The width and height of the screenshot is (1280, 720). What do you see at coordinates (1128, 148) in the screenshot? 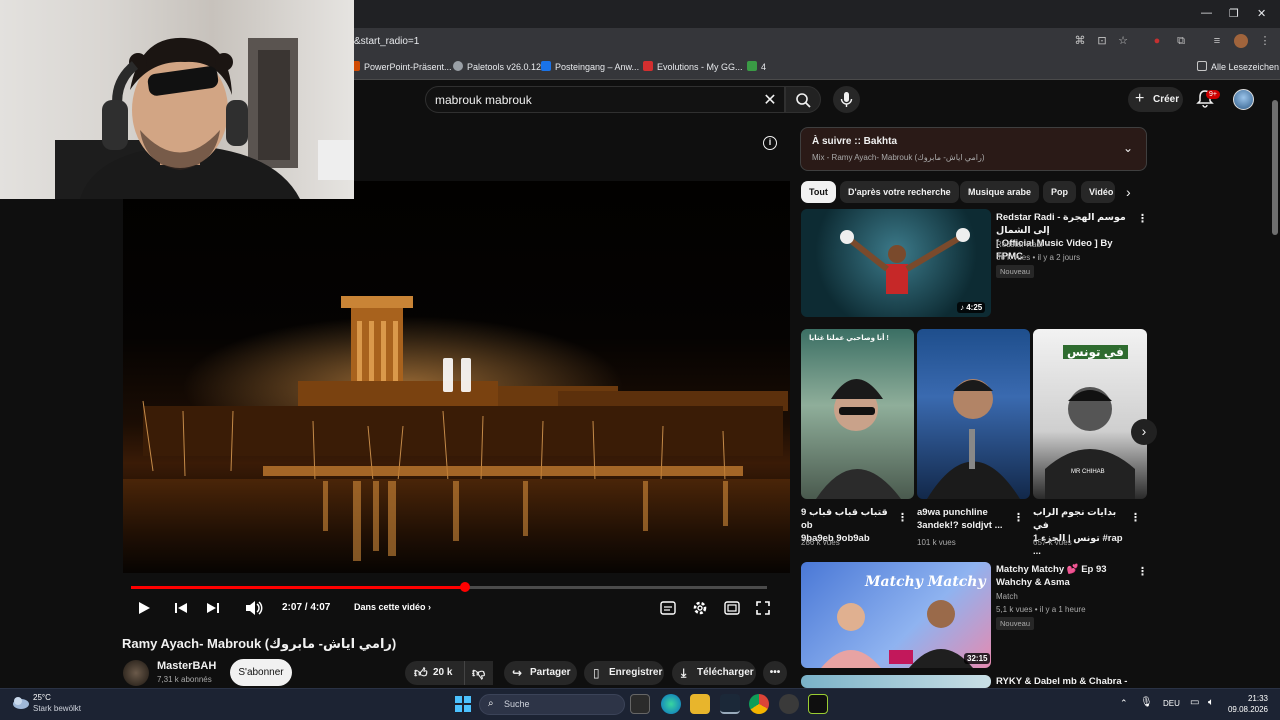
I see `chevron-down-icon: ⌄` at bounding box center [1128, 148].